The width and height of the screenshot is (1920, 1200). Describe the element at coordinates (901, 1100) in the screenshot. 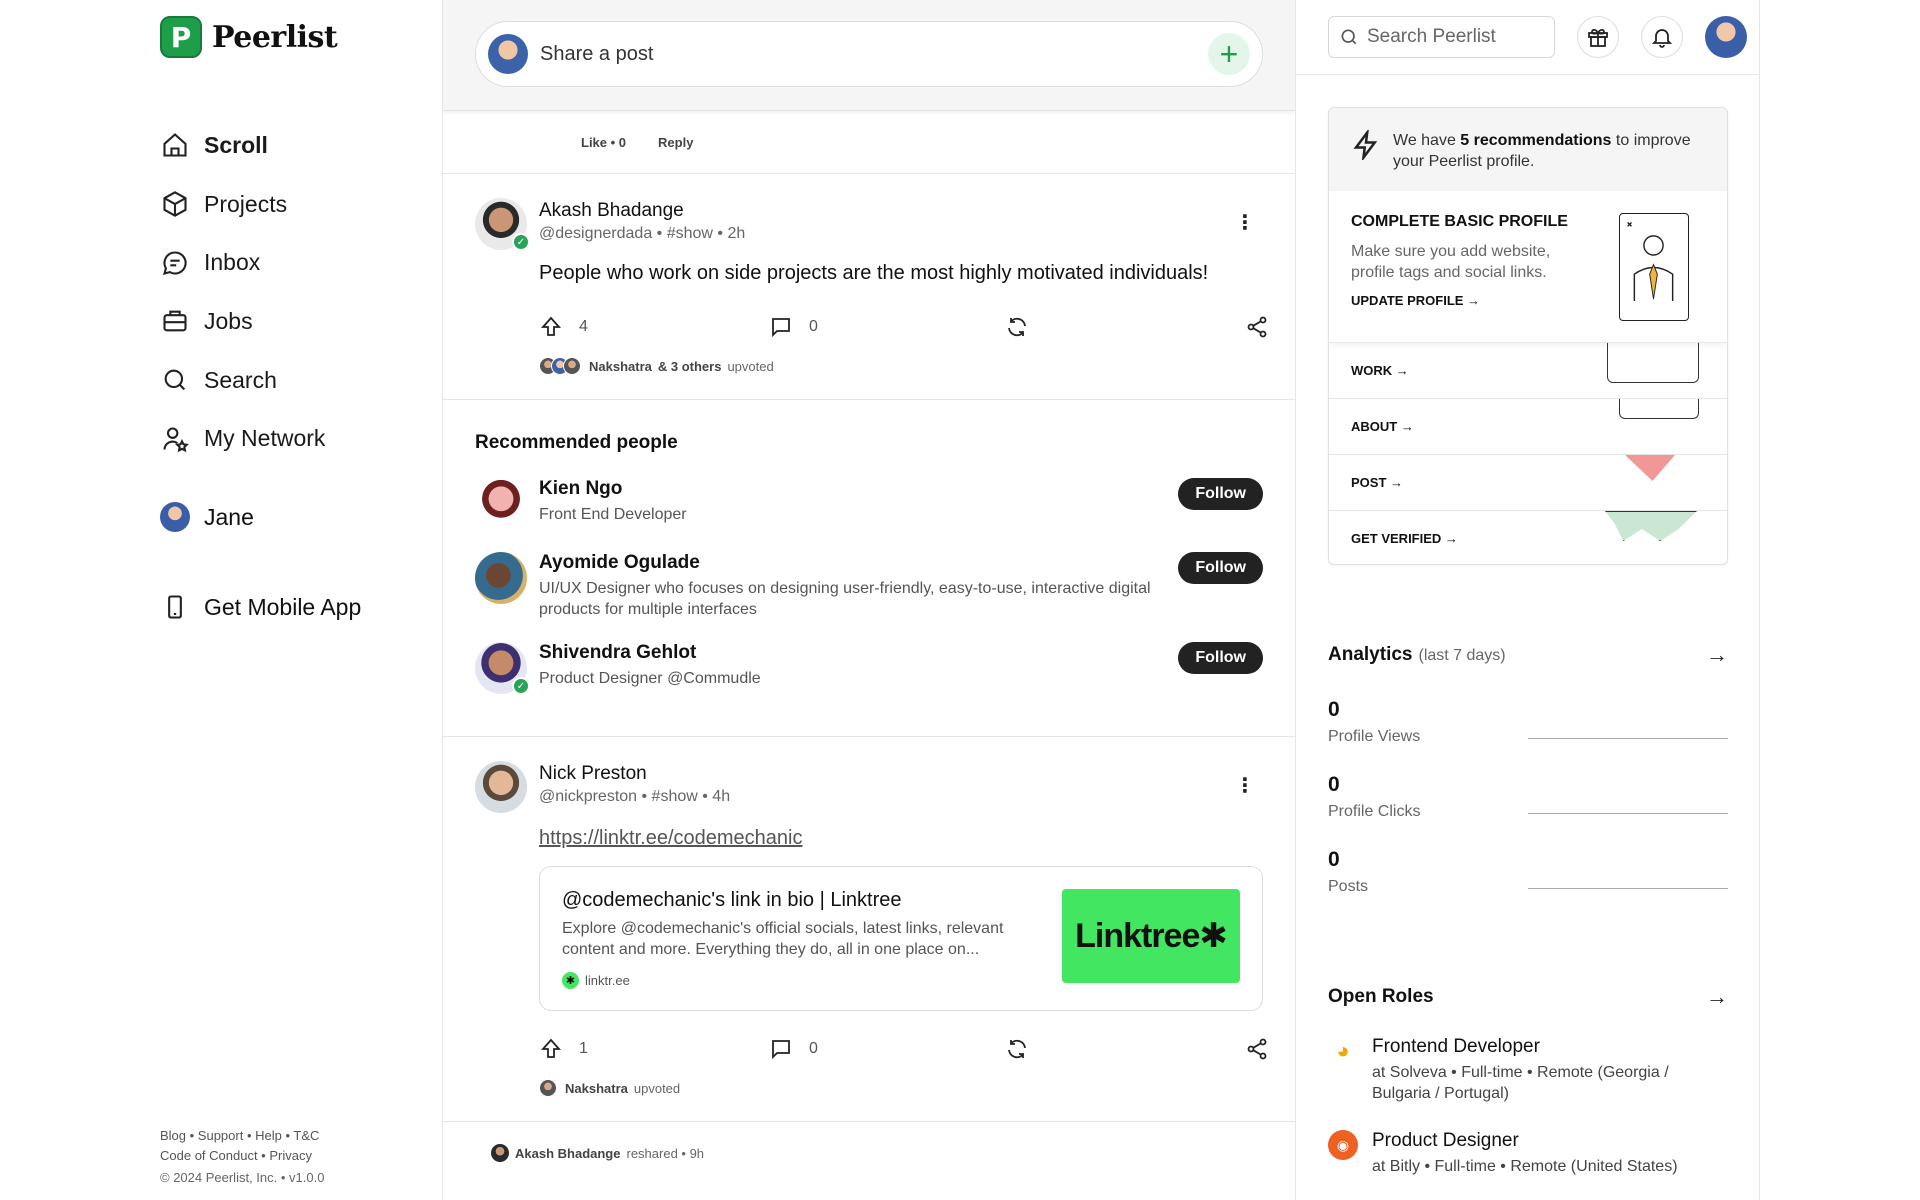

I see `upvoters: Nakshatra upvoted` at that location.